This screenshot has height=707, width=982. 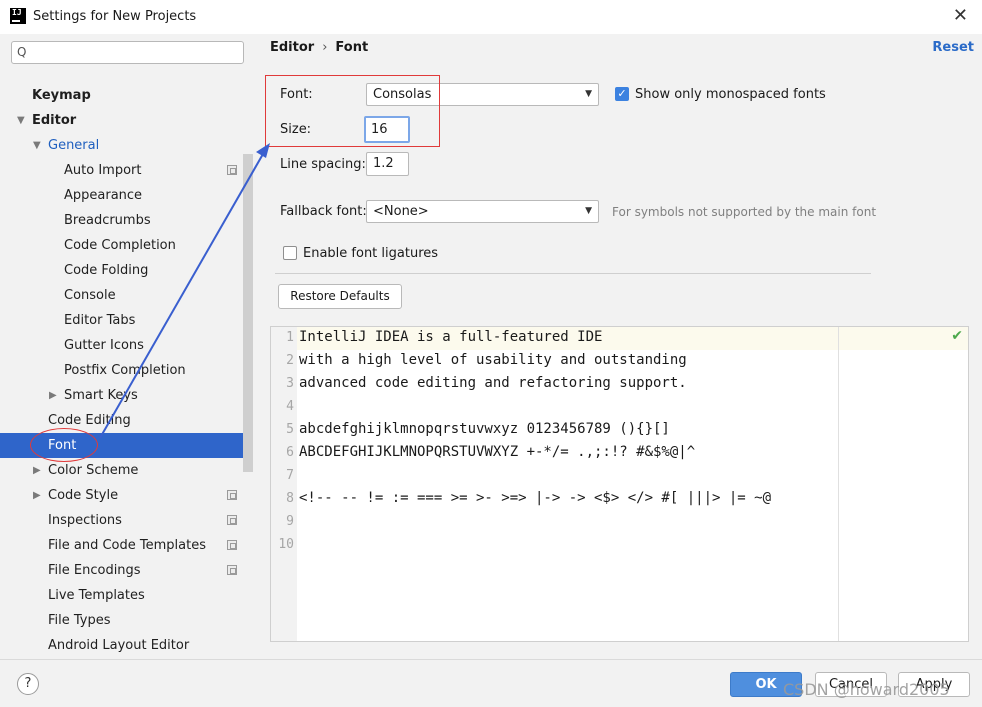 What do you see at coordinates (290, 452) in the screenshot?
I see `line-number: 6` at bounding box center [290, 452].